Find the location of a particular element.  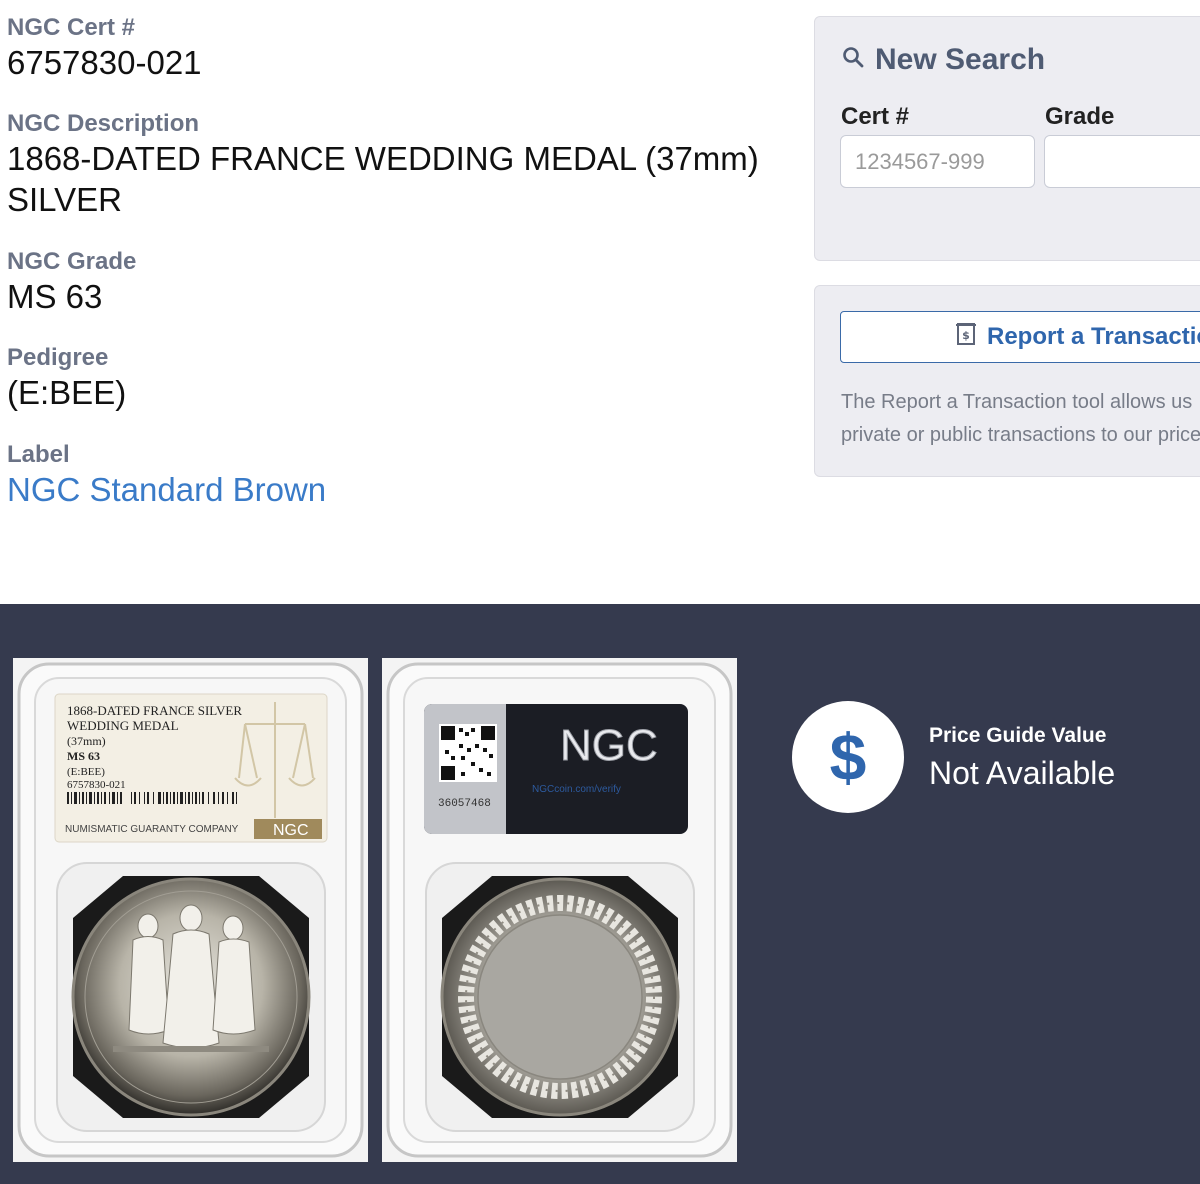

receipt-icon: $ is located at coordinates (966, 337).